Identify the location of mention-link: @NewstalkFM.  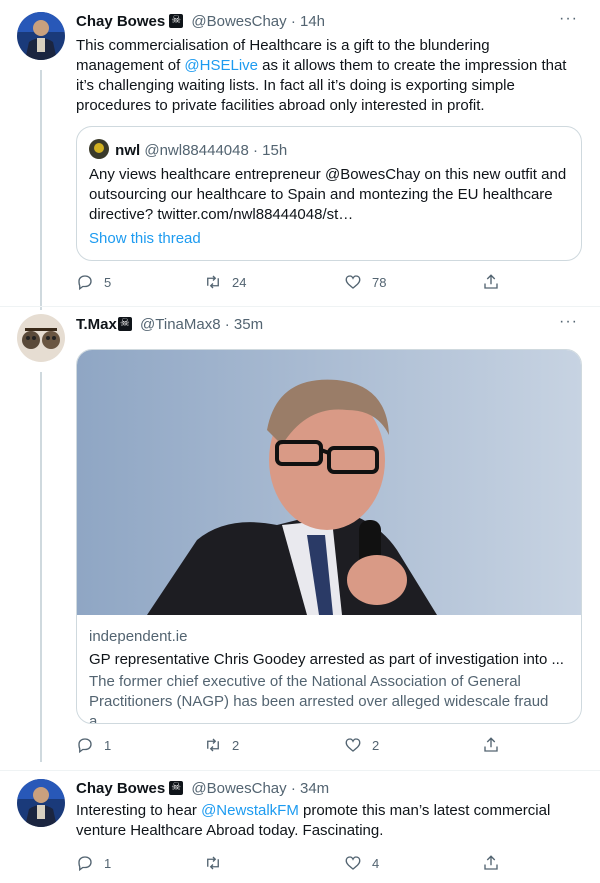
(250, 810).